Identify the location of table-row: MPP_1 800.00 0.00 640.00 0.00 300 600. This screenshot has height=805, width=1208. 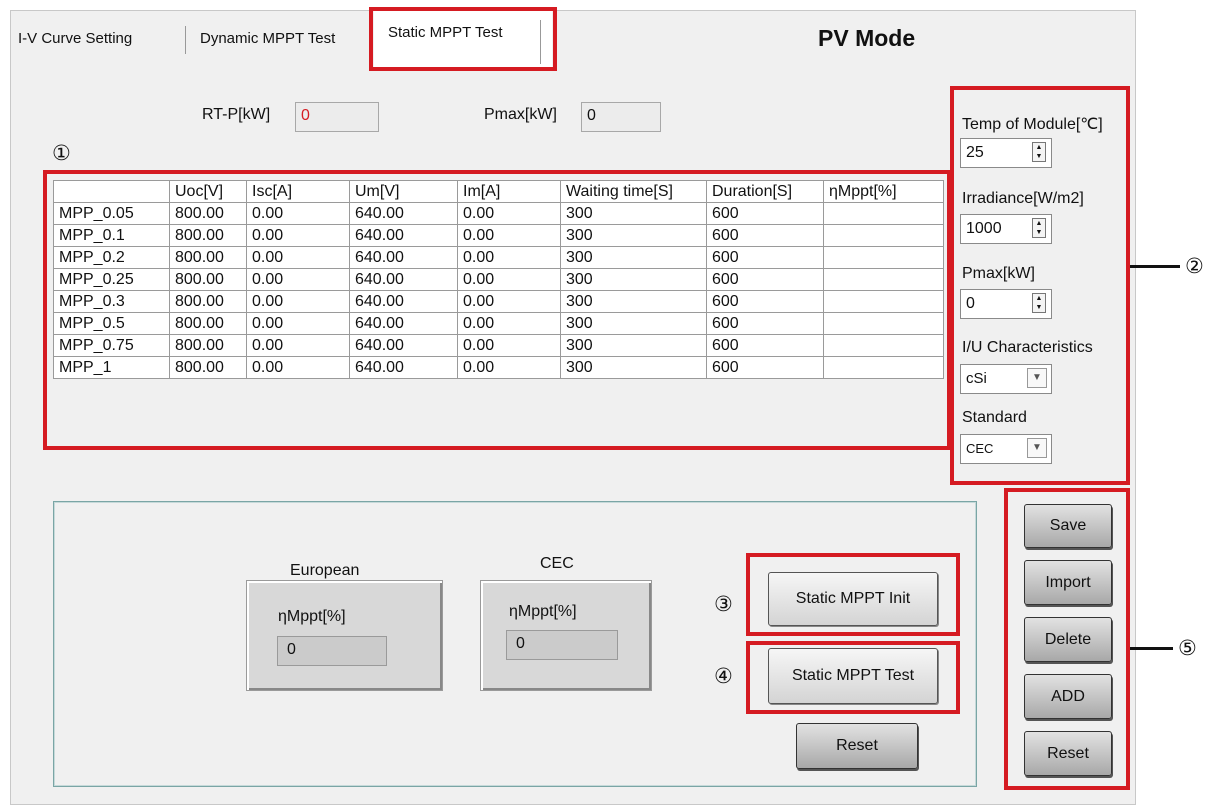
(498, 367).